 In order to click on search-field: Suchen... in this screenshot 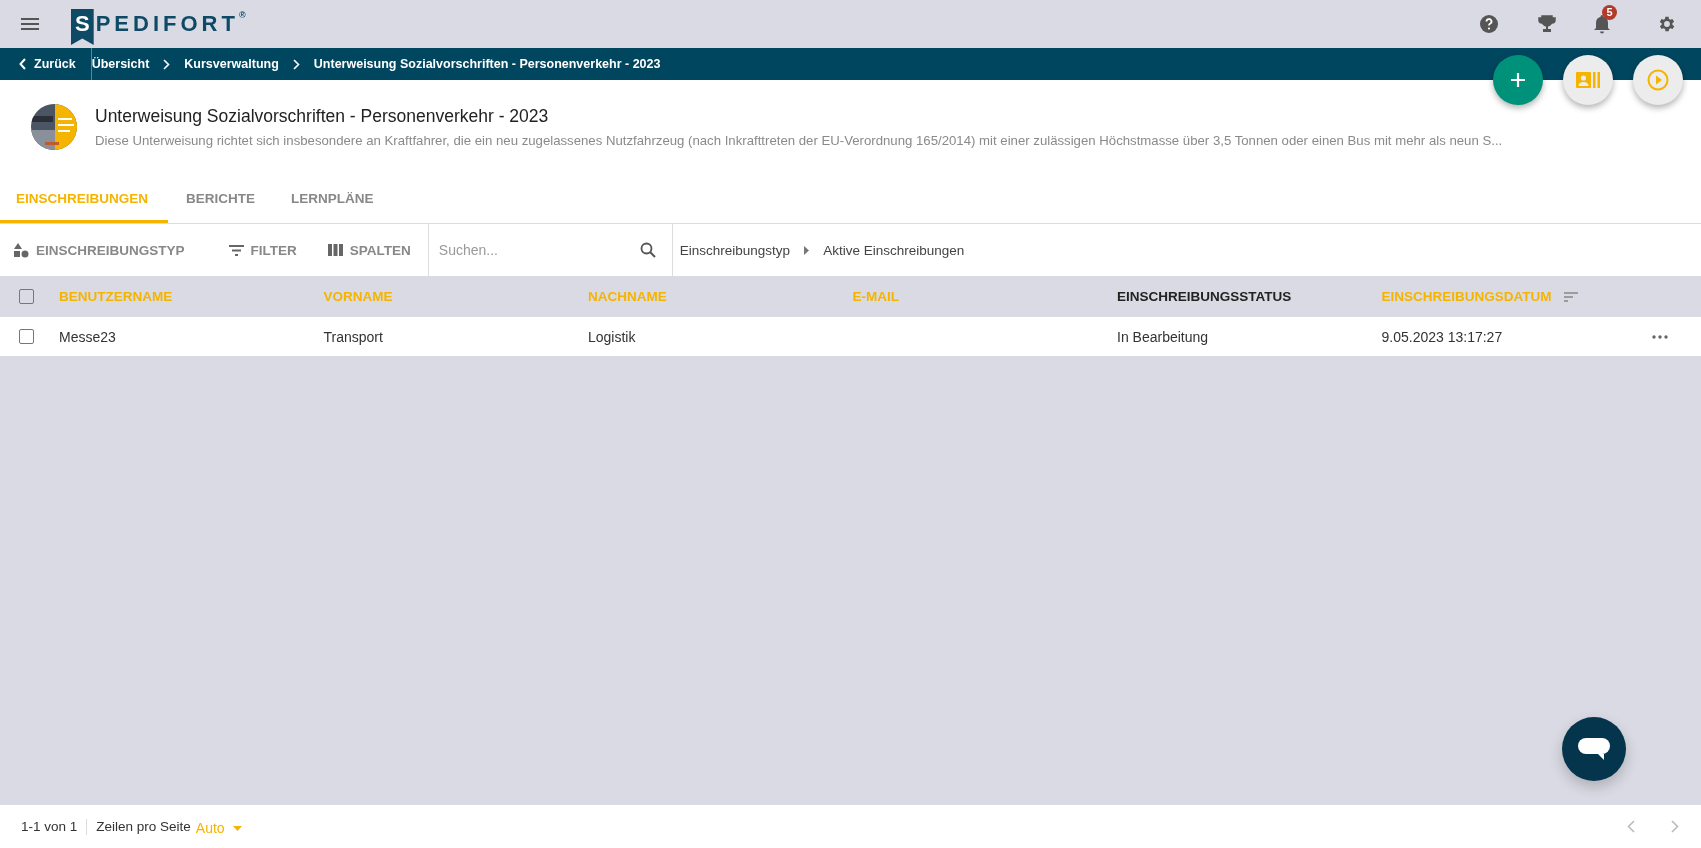, I will do `click(538, 250)`.